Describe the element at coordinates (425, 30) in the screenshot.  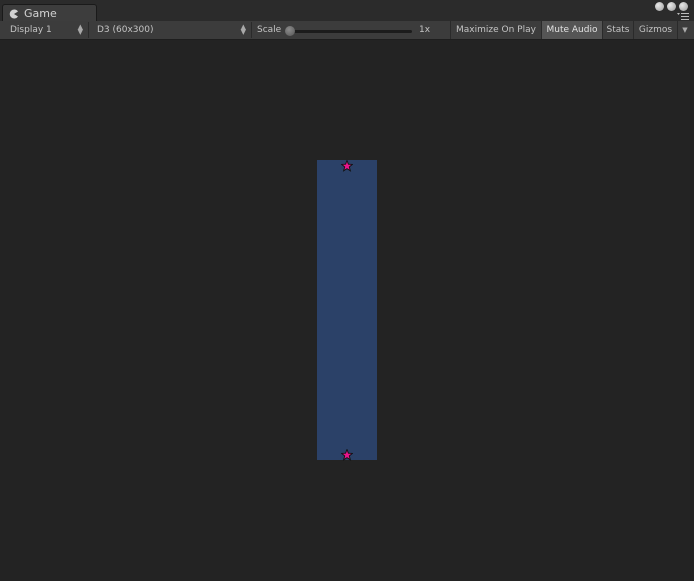
I see `scale-value: 1x` at that location.